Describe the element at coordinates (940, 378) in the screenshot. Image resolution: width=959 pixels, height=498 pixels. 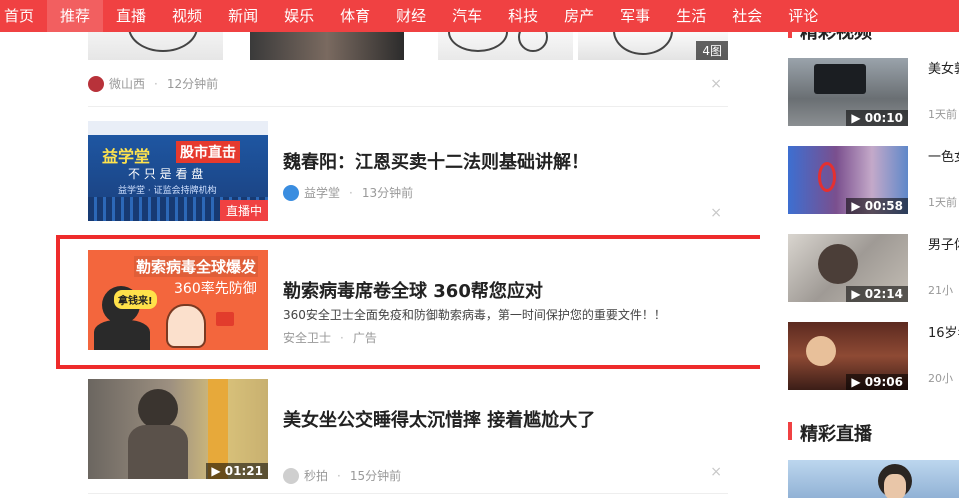
I see `video-time: 20小` at that location.